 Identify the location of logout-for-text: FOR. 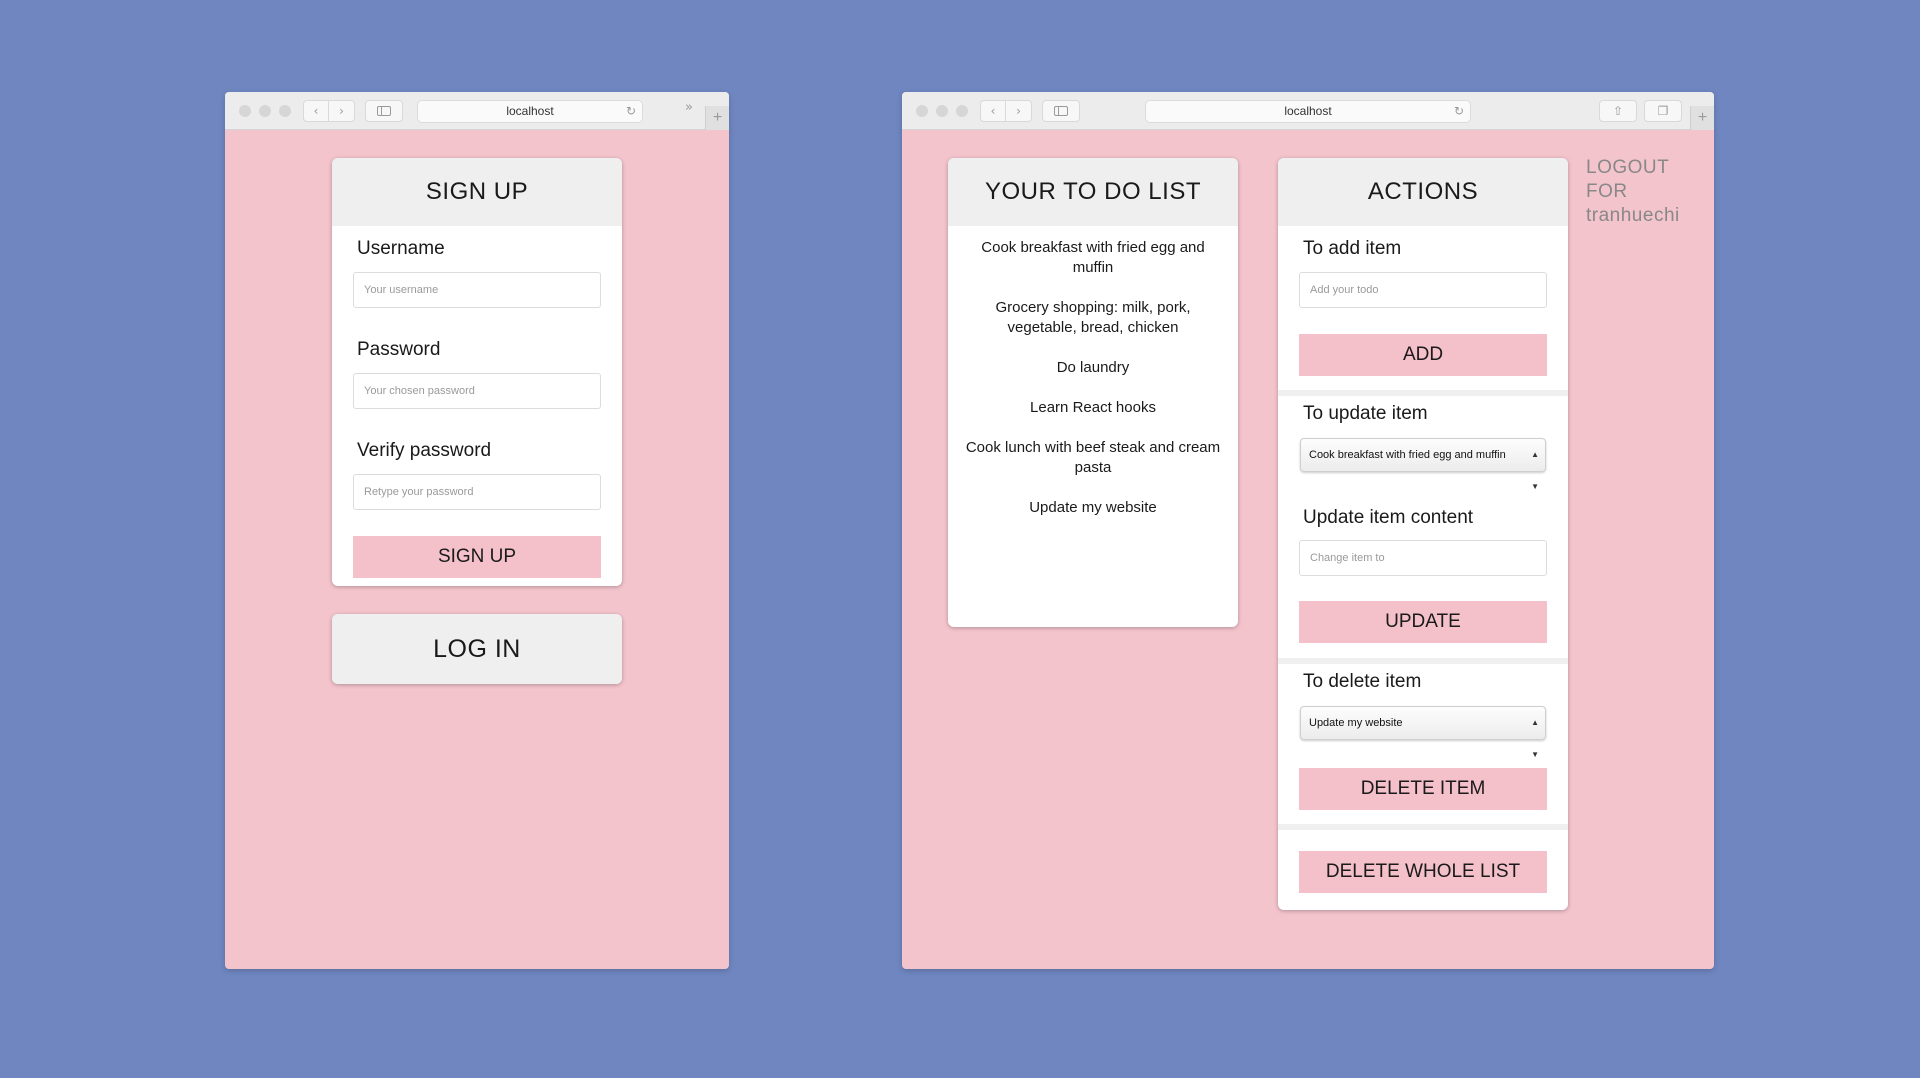
(1607, 191).